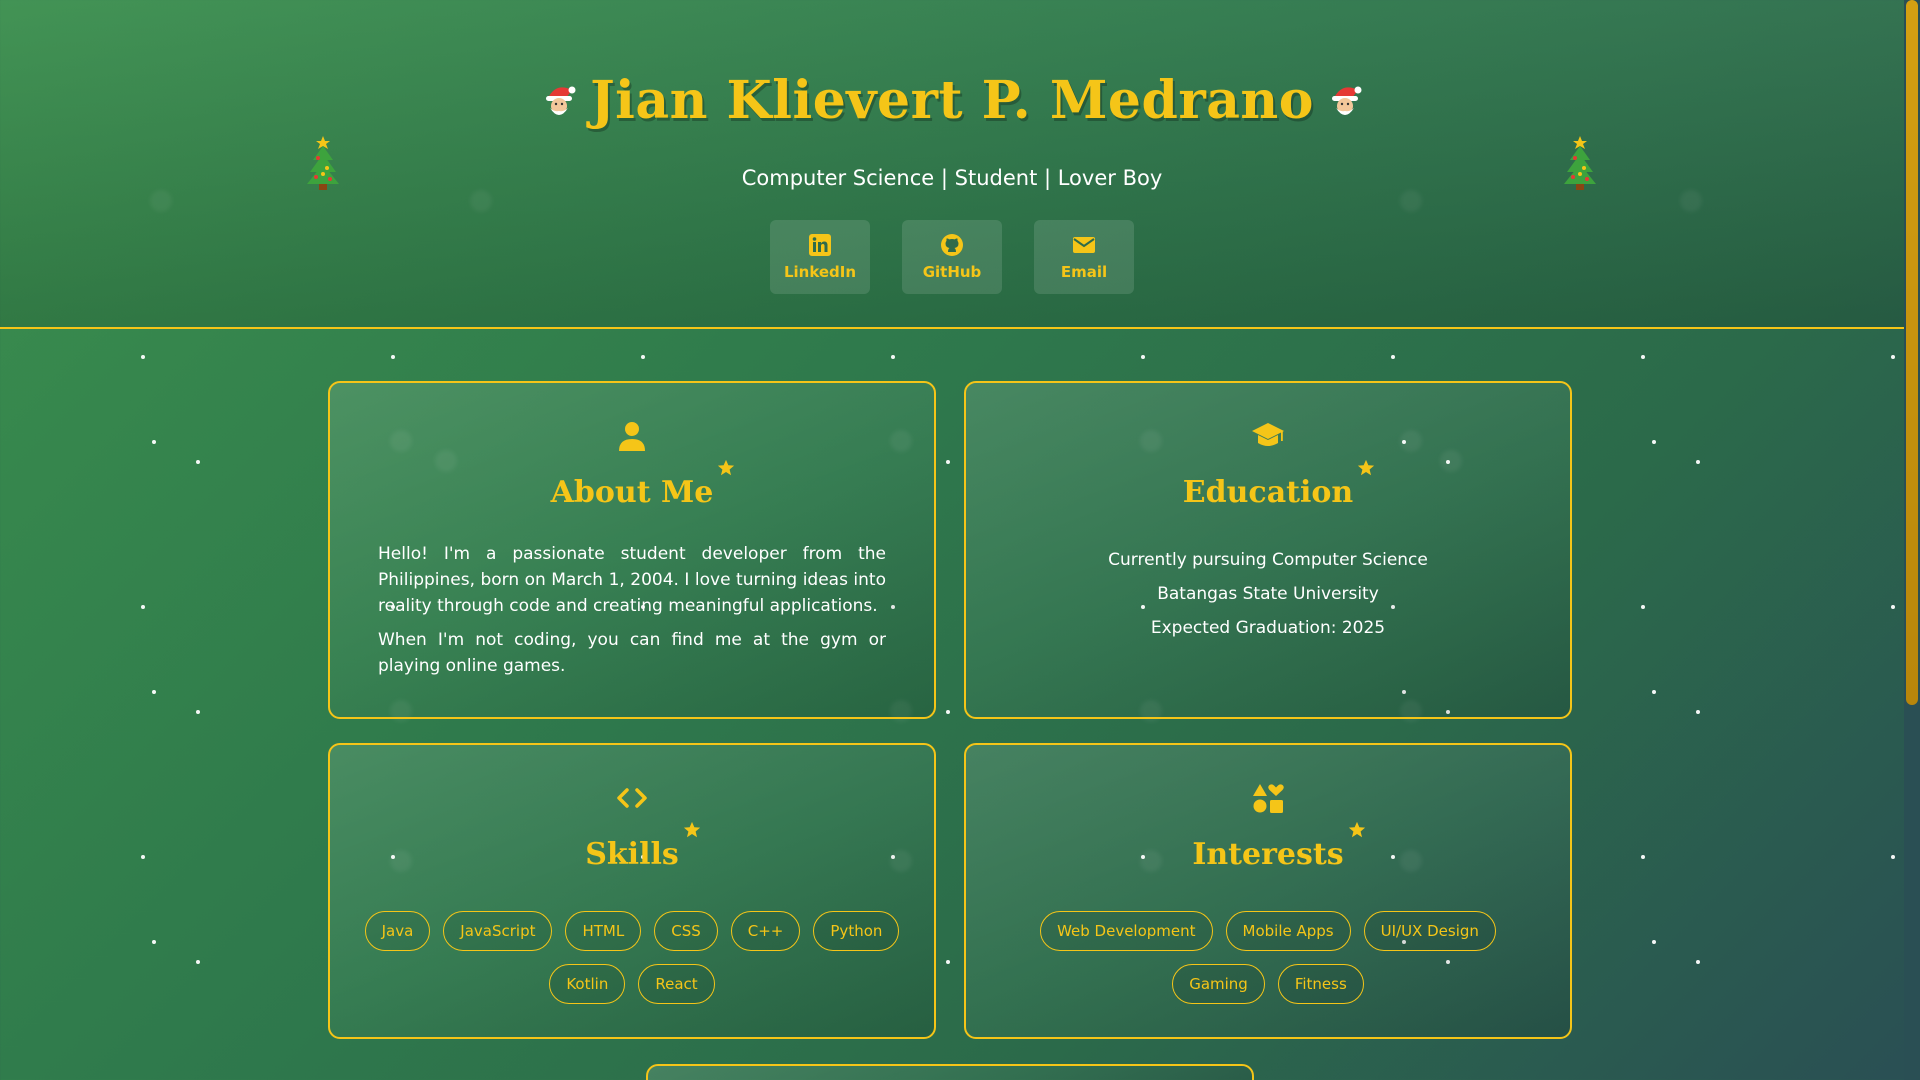  What do you see at coordinates (820, 245) in the screenshot?
I see `linkedin-icon` at bounding box center [820, 245].